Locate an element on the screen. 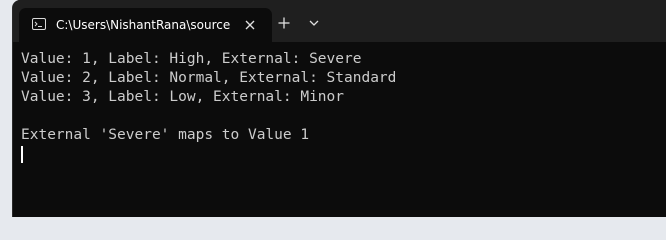 The height and width of the screenshot is (240, 666). chevron-down-icon is located at coordinates (314, 23).